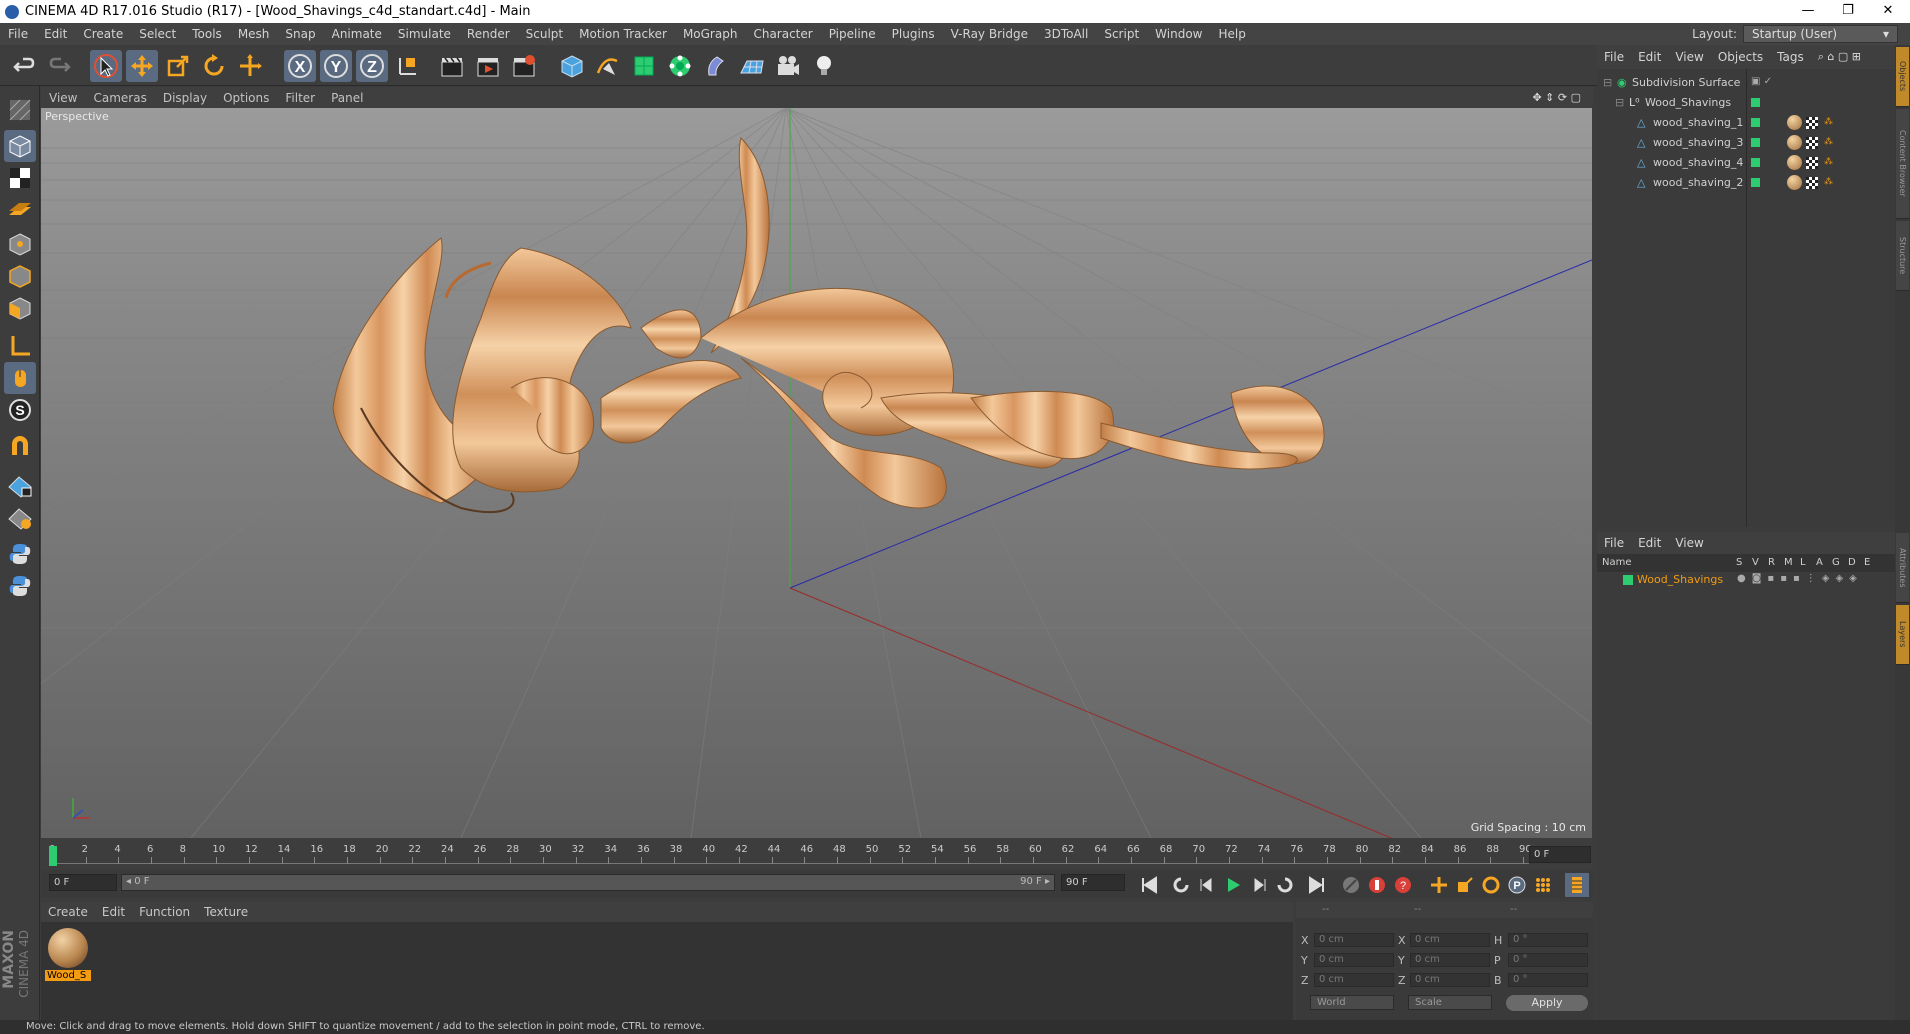  Describe the element at coordinates (20, 448) in the screenshot. I see `magnet-tool-button` at that location.